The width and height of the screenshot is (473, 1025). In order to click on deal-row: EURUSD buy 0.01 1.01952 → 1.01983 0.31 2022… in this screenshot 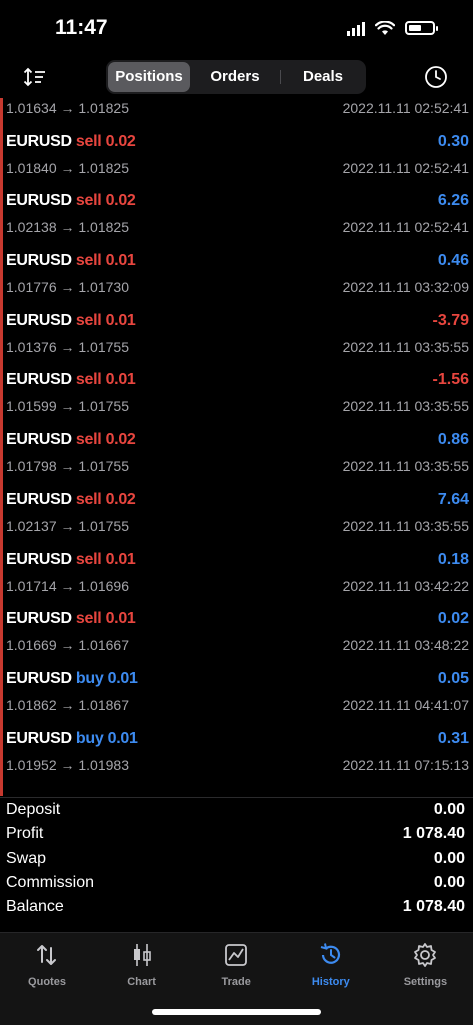, I will do `click(238, 752)`.